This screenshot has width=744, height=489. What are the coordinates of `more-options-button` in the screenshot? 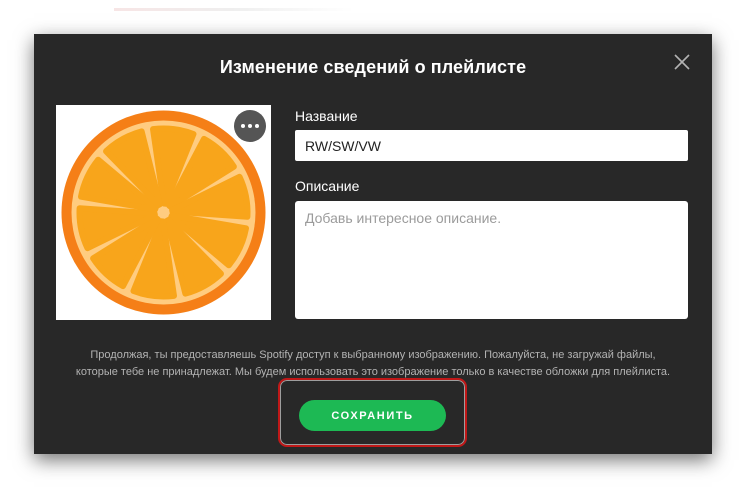 It's located at (250, 126).